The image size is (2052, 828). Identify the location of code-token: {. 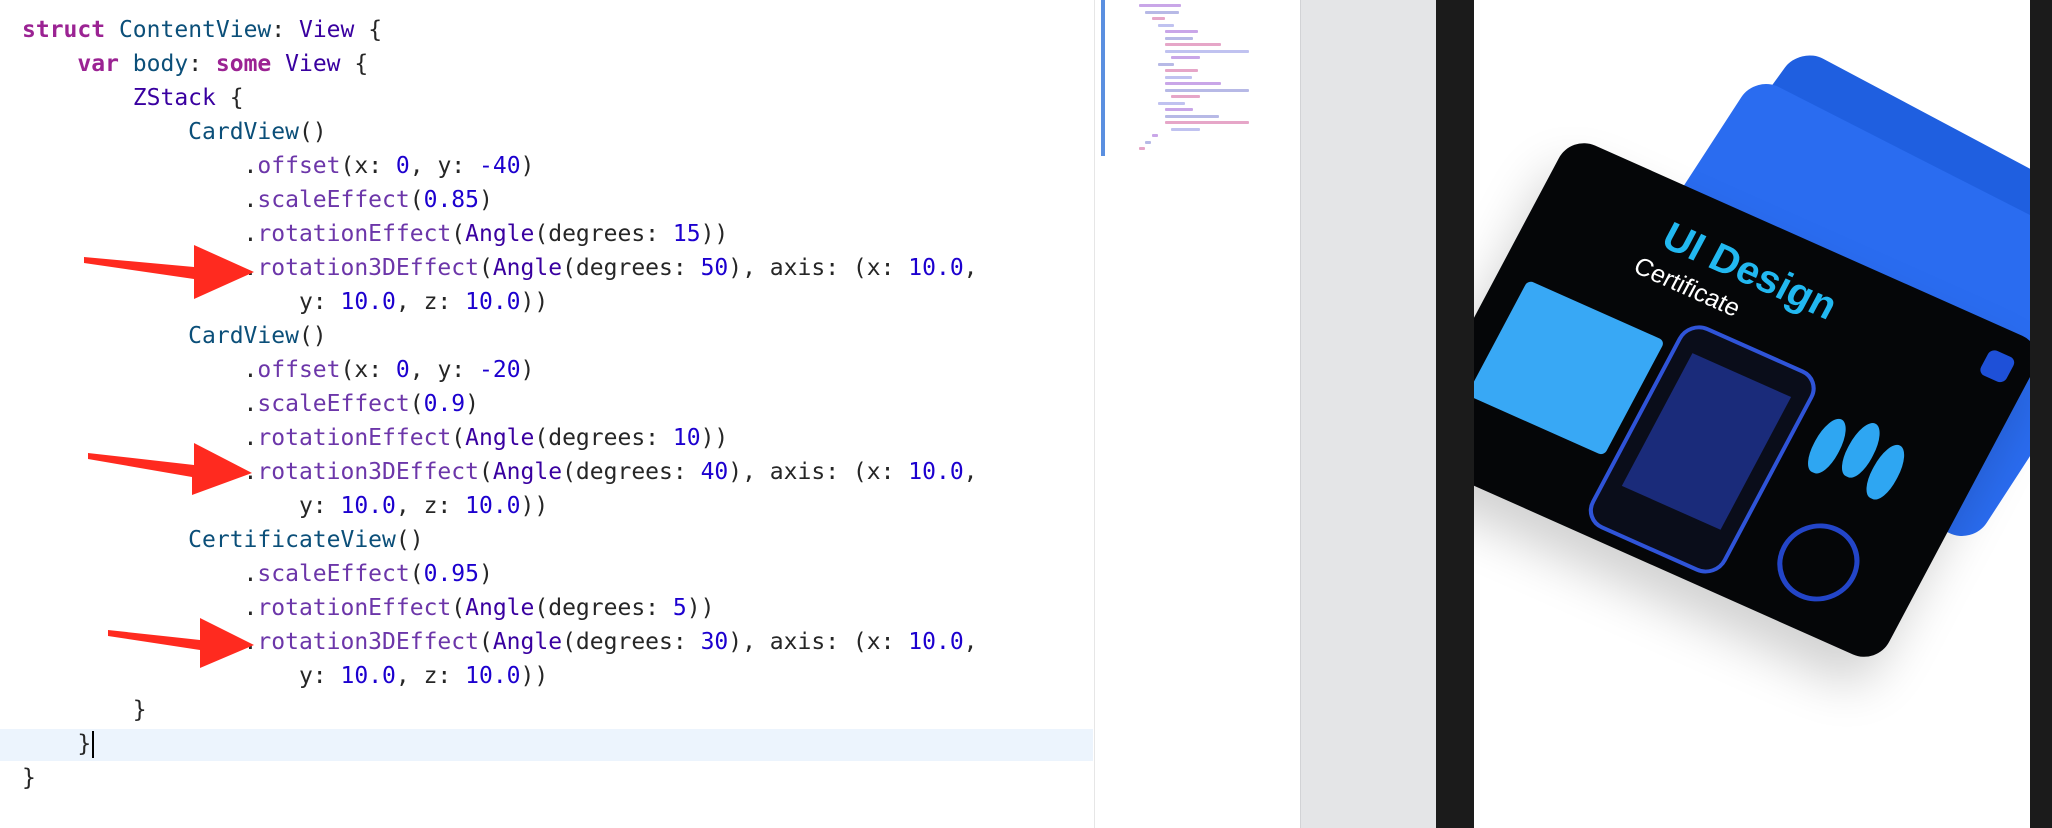
(368, 30).